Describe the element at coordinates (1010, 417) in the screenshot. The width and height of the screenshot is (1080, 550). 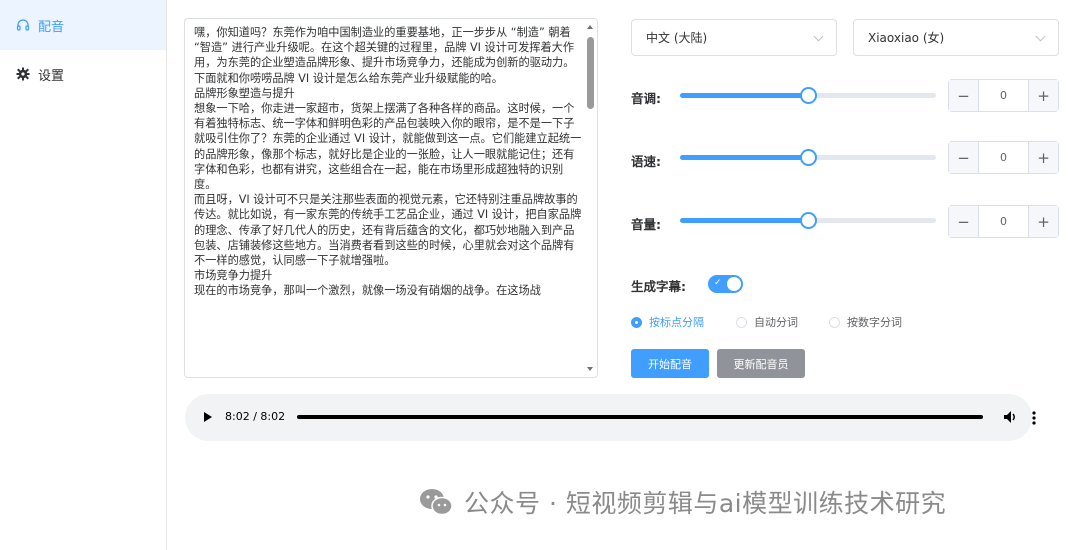
I see `volume-icon` at that location.